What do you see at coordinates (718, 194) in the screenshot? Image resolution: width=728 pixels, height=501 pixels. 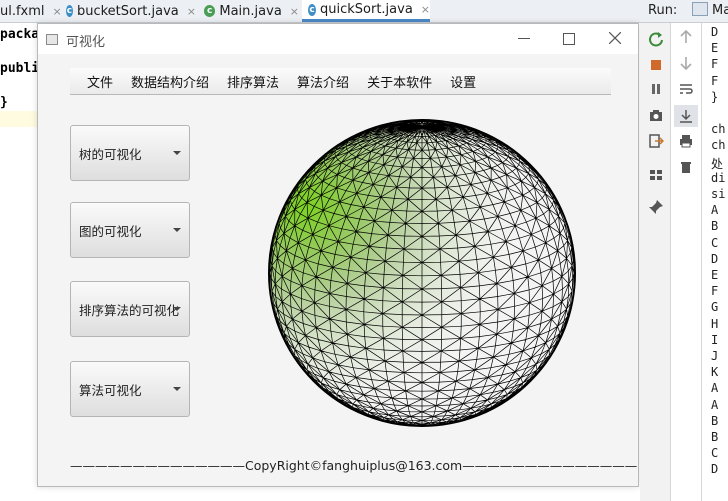 I see `console-line: si` at bounding box center [718, 194].